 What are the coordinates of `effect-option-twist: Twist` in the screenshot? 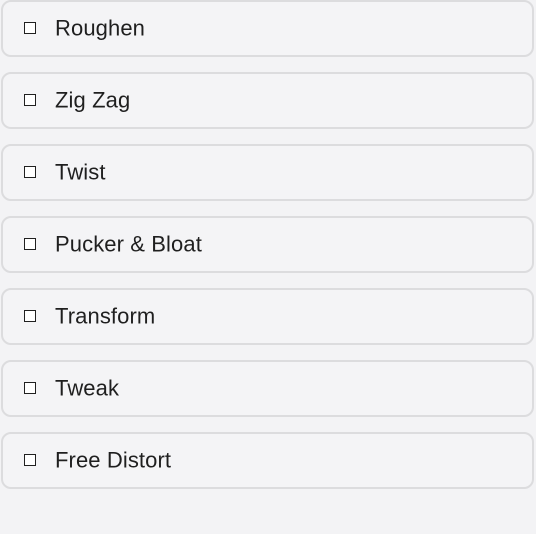 It's located at (267, 172).